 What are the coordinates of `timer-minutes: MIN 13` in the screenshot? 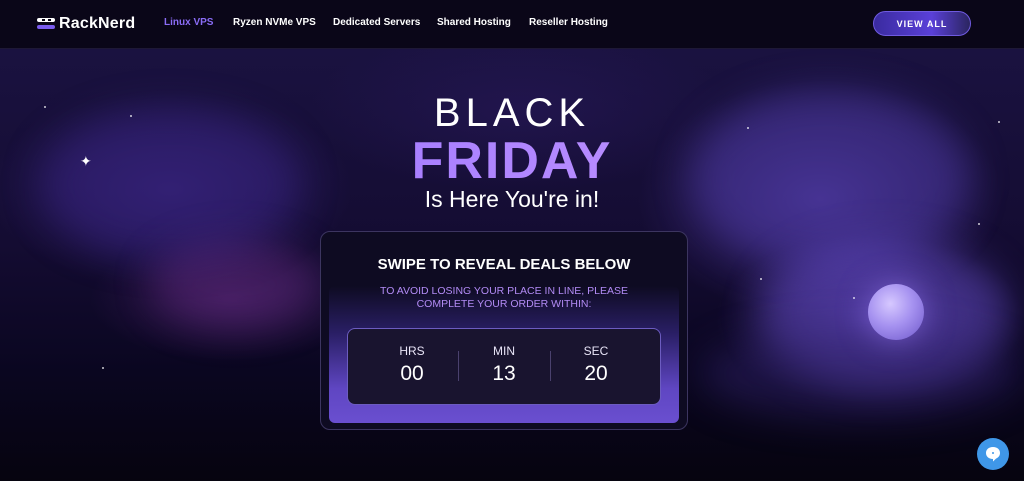 It's located at (504, 367).